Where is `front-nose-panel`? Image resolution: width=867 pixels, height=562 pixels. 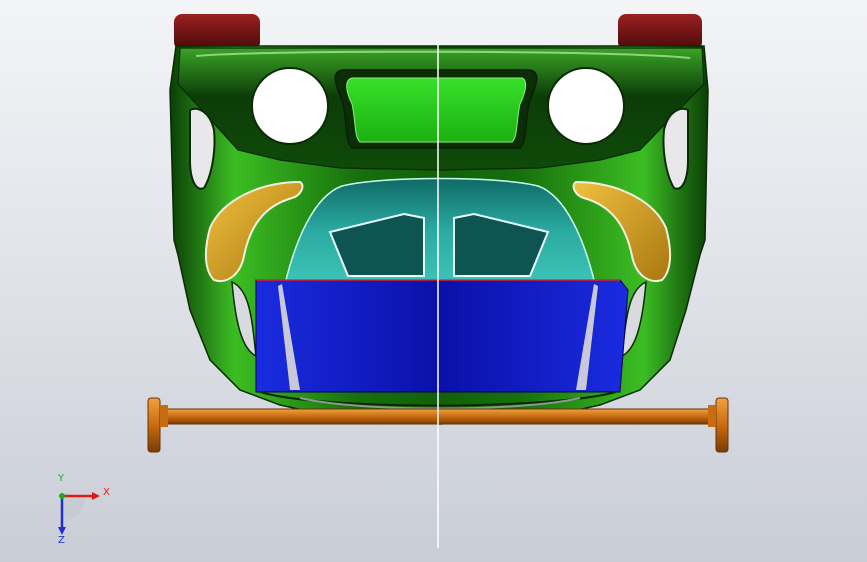
front-nose-panel is located at coordinates (442, 336).